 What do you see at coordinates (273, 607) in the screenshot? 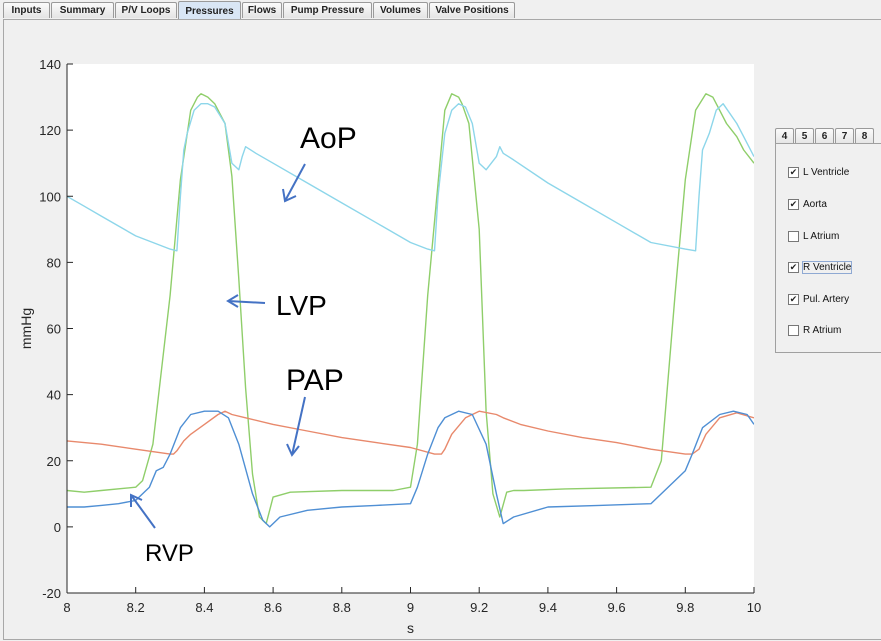
I see `x-tick-label: 8.6` at bounding box center [273, 607].